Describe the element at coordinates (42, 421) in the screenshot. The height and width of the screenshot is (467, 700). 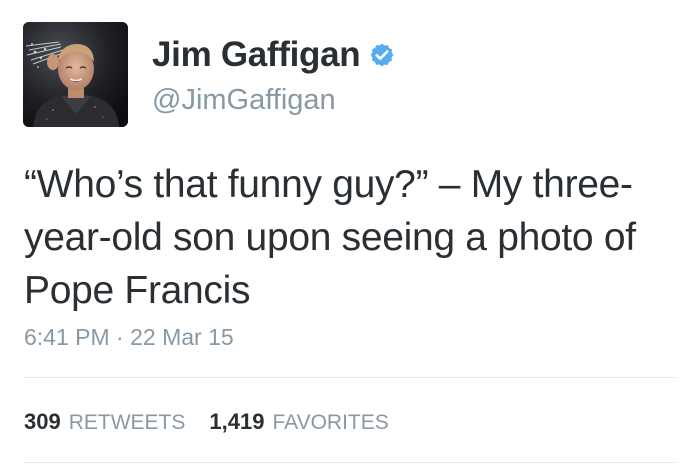
I see `retweet-count: 309` at that location.